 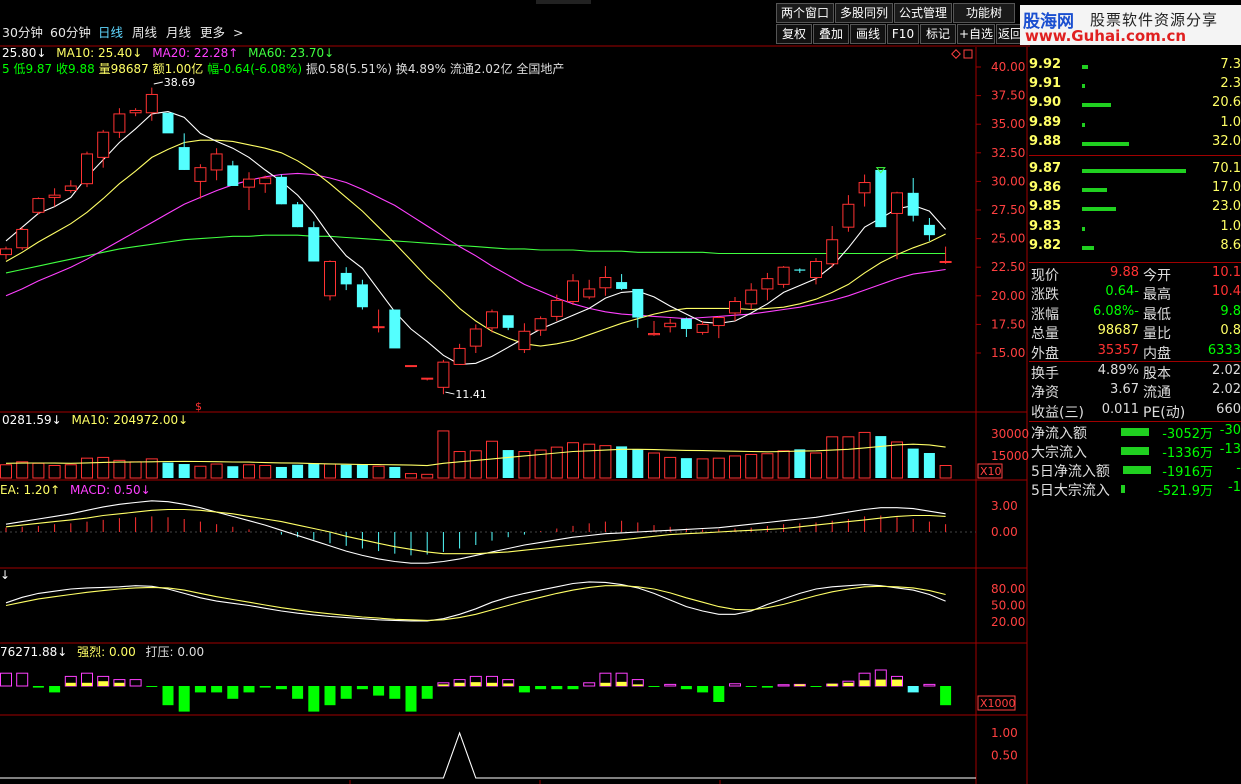 What do you see at coordinates (475, 254) in the screenshot?
I see `ma60-line` at bounding box center [475, 254].